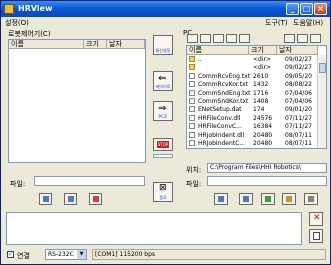  I want to click on menu-settings: 설정(O), so click(17, 23).